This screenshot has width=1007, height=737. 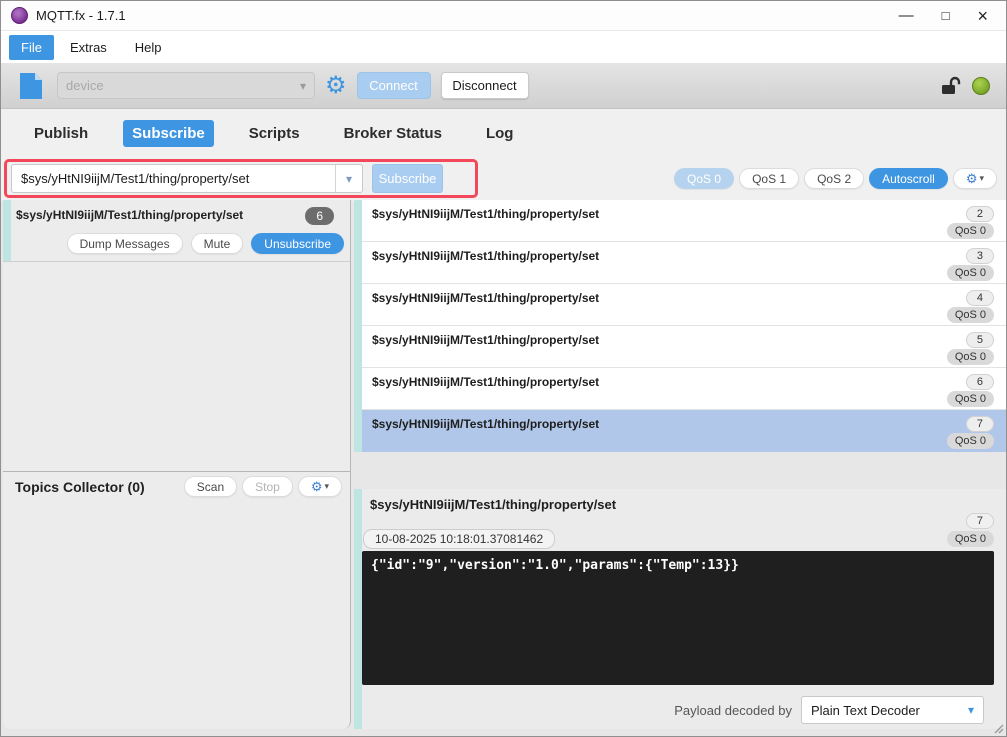 What do you see at coordinates (358, 609) in the screenshot?
I see `detail-accent-strip` at bounding box center [358, 609].